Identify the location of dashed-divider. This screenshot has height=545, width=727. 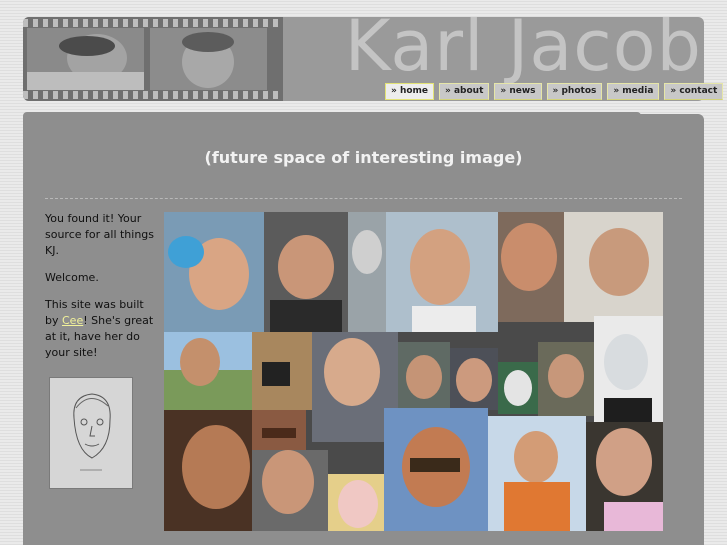
(363, 198).